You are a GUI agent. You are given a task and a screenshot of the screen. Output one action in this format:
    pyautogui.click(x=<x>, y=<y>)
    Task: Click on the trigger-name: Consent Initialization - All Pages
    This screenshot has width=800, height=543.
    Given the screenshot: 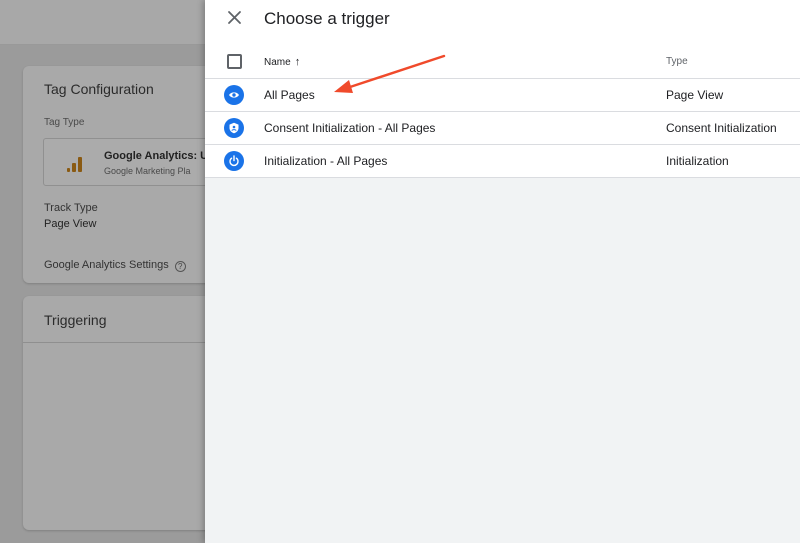 What is the action you would take?
    pyautogui.click(x=350, y=128)
    